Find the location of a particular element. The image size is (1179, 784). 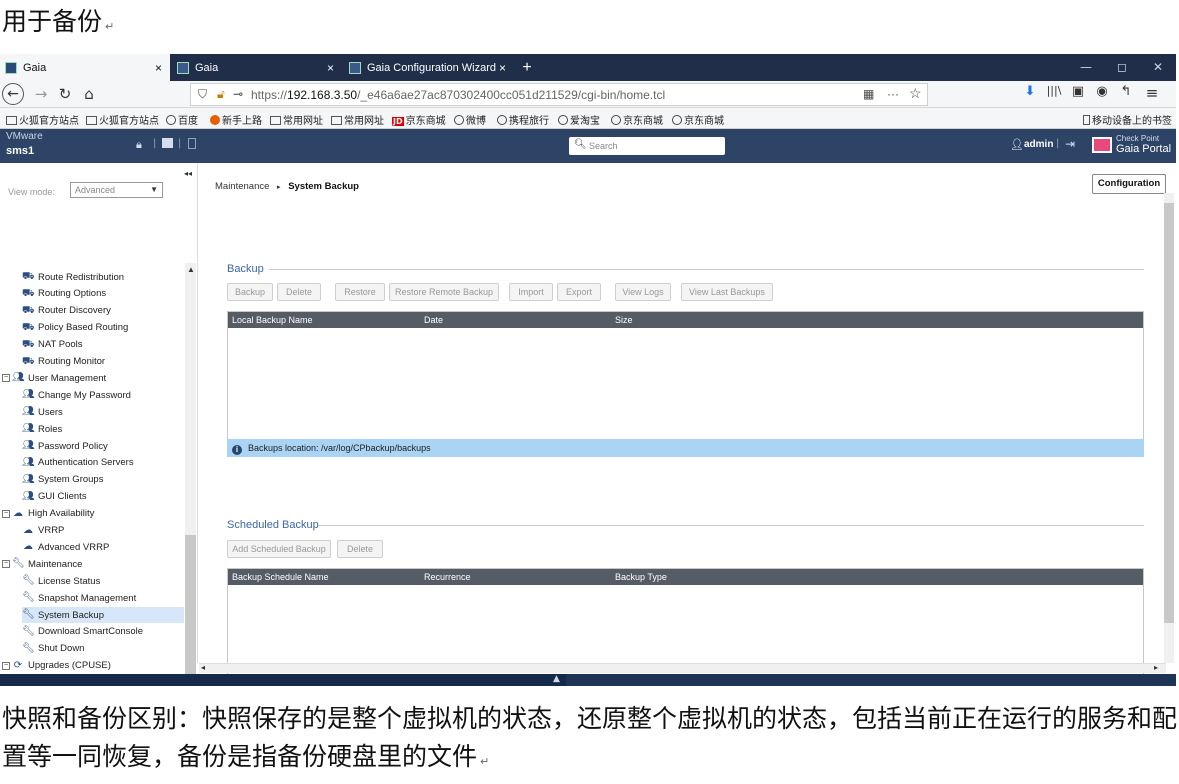

reload-icon: ↻ is located at coordinates (65, 94).